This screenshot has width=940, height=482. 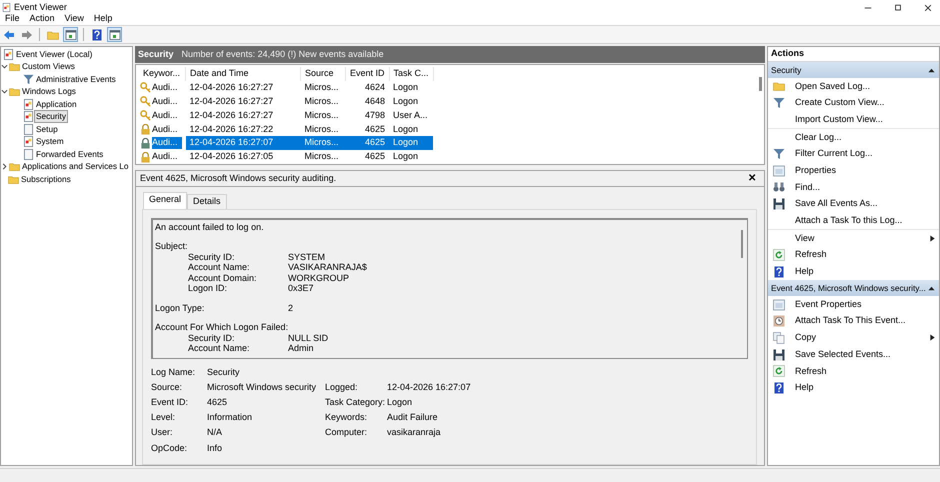 What do you see at coordinates (243, 74) in the screenshot?
I see `column-header: Date and Time` at bounding box center [243, 74].